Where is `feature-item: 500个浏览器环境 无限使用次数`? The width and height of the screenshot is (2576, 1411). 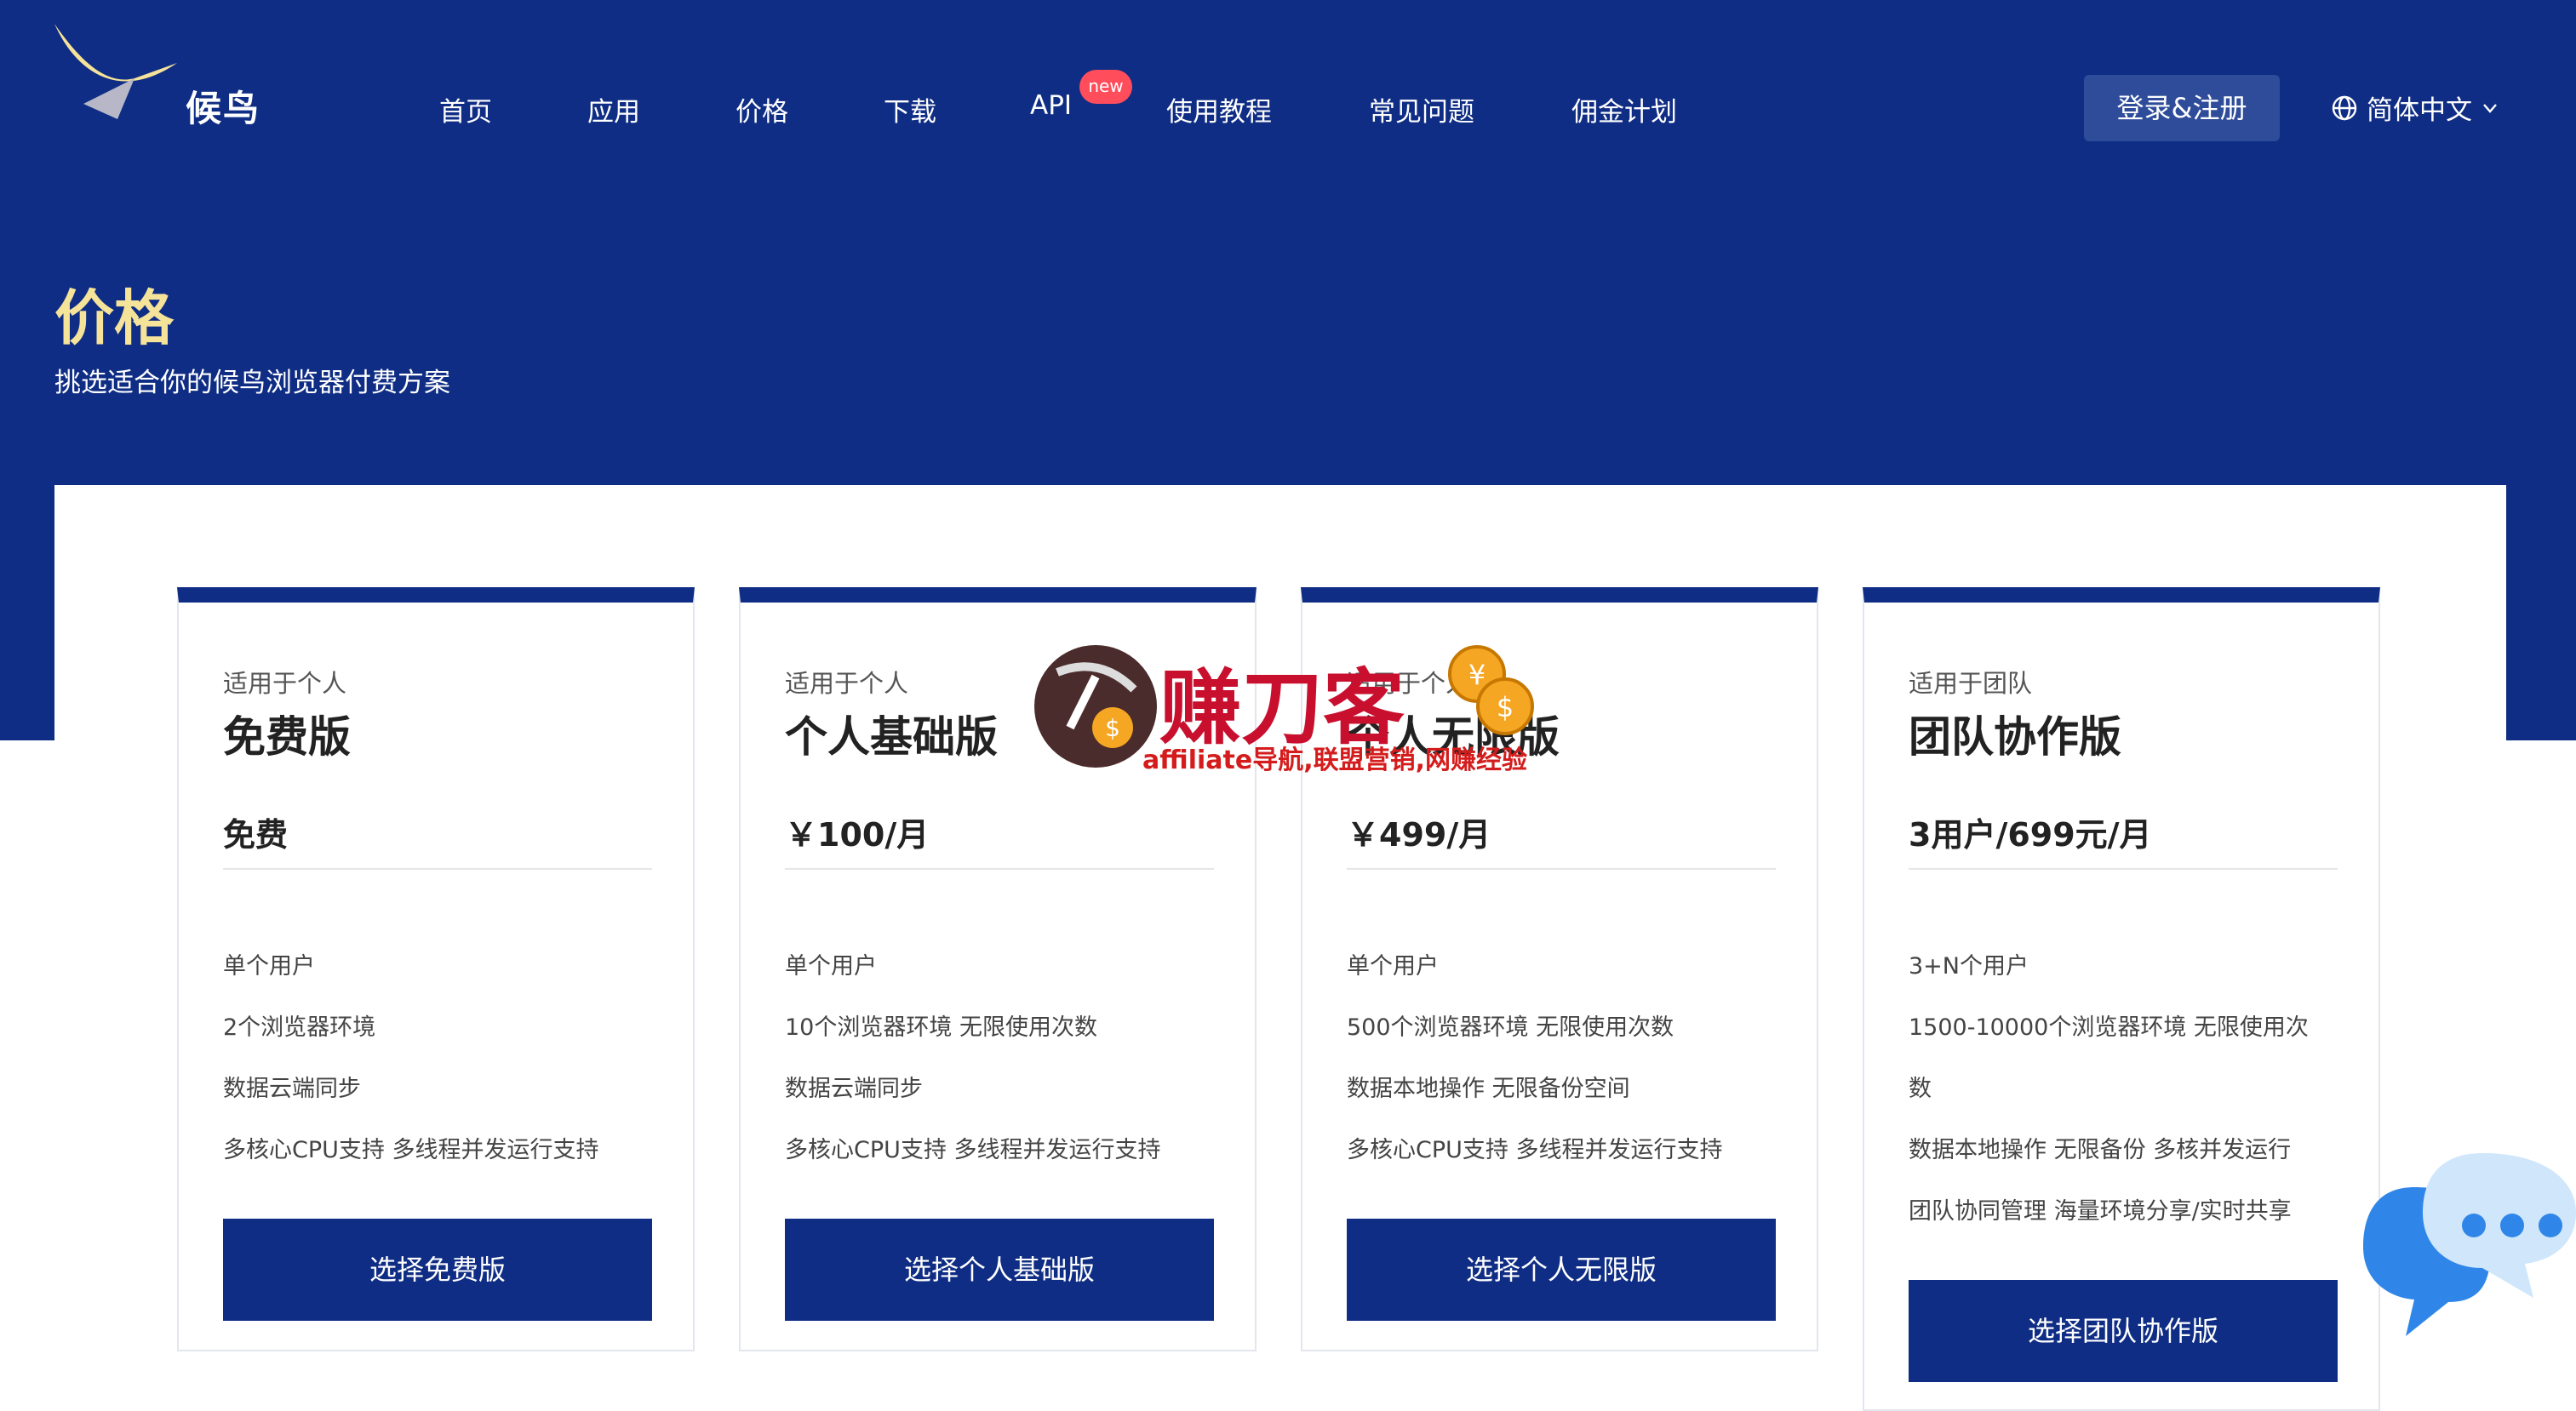
feature-item: 500个浏览器环境 无限使用次数 is located at coordinates (1510, 1027).